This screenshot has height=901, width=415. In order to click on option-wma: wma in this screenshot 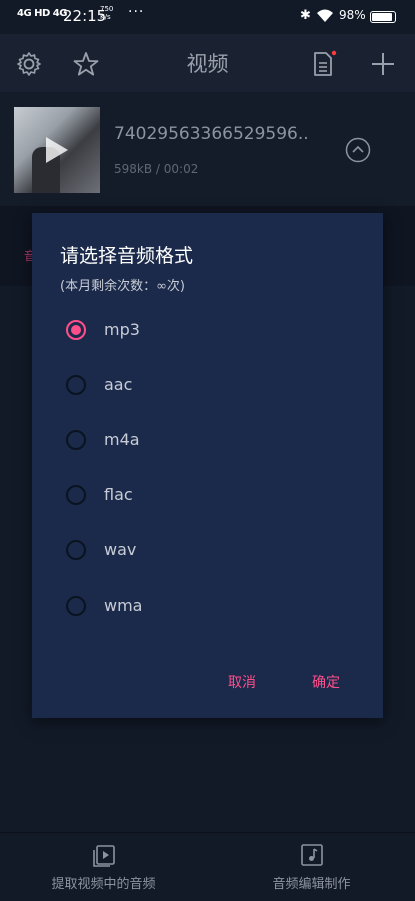, I will do `click(200, 608)`.